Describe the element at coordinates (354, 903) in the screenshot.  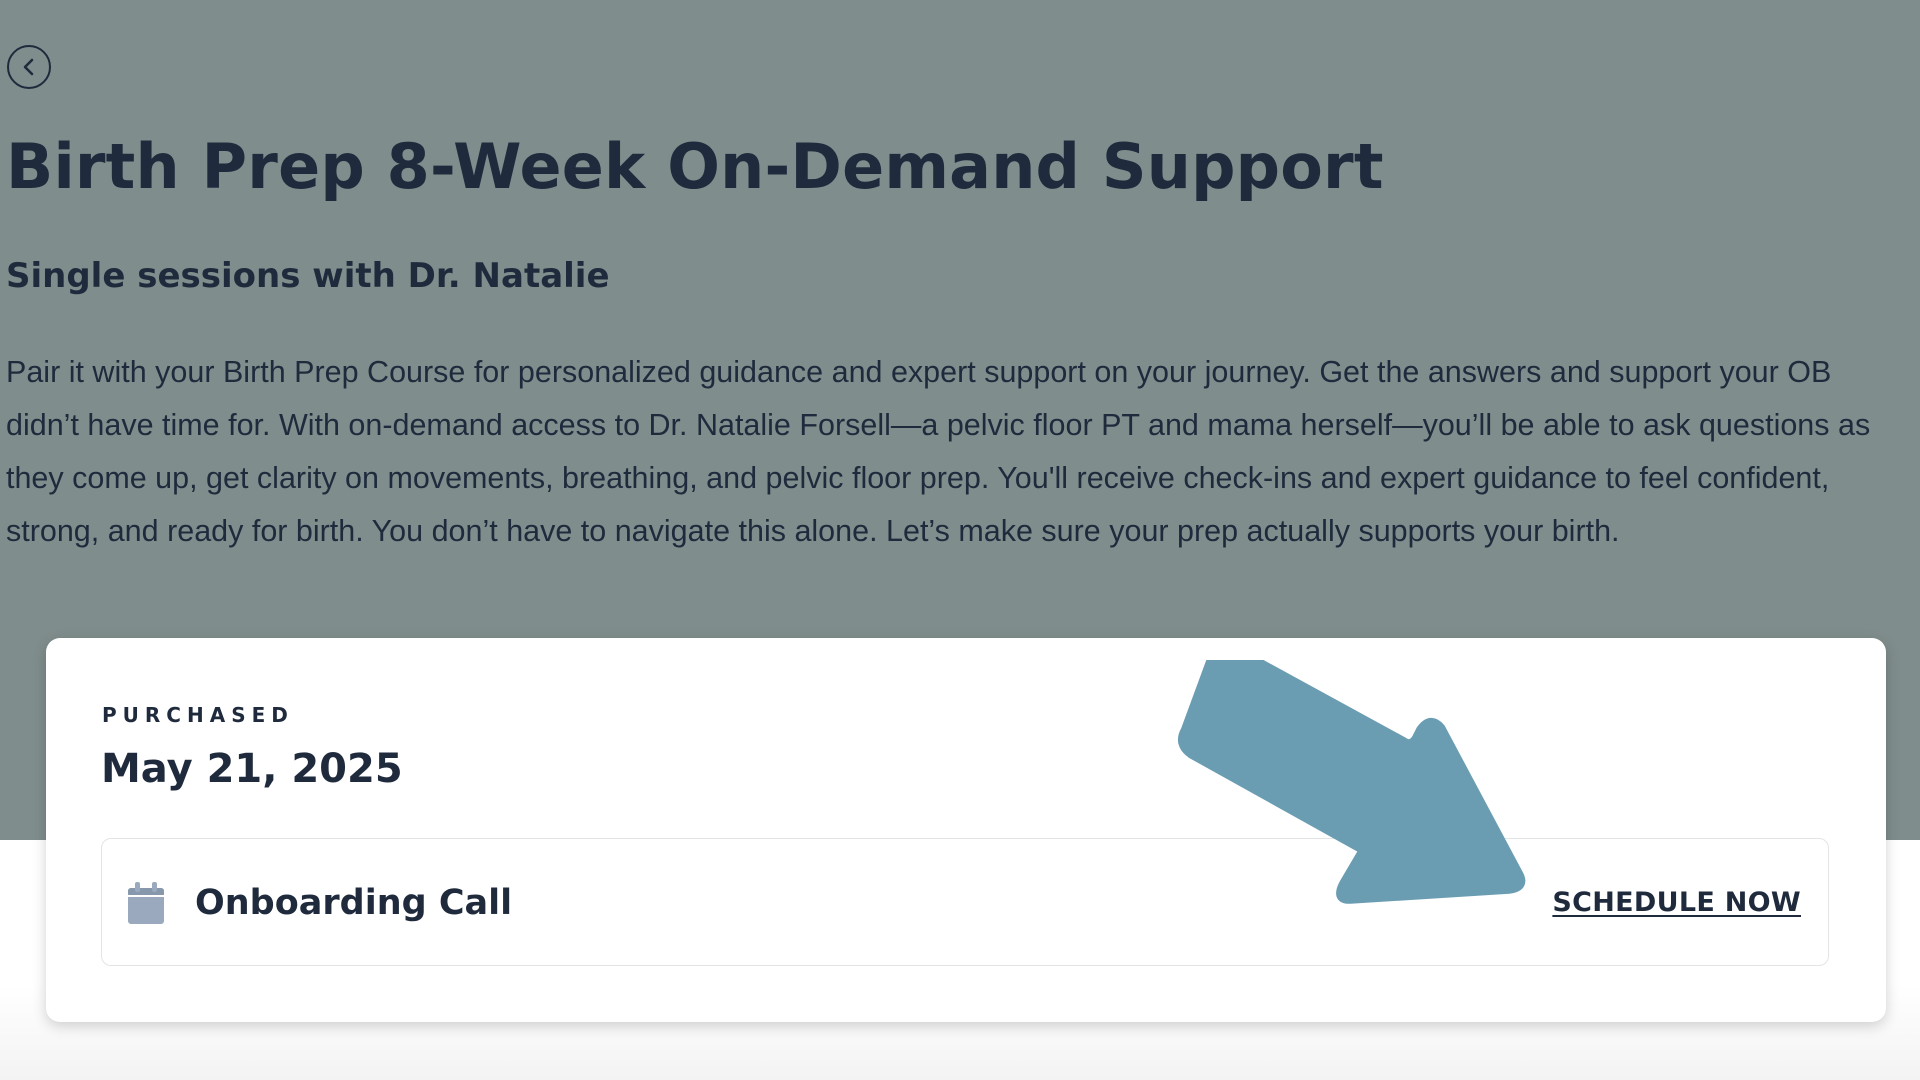
I see `session-name: Onboarding Call` at that location.